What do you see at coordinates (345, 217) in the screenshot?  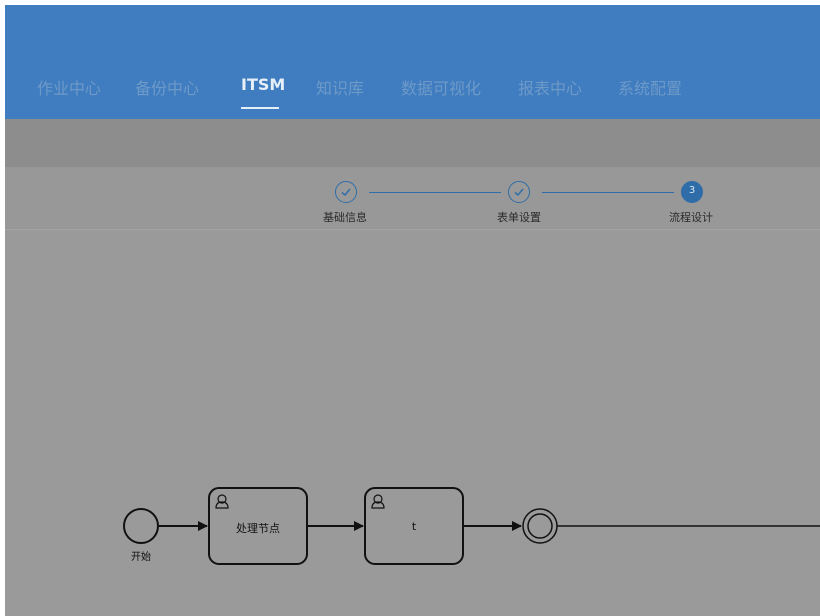 I see `step-1-label: 基础信息` at bounding box center [345, 217].